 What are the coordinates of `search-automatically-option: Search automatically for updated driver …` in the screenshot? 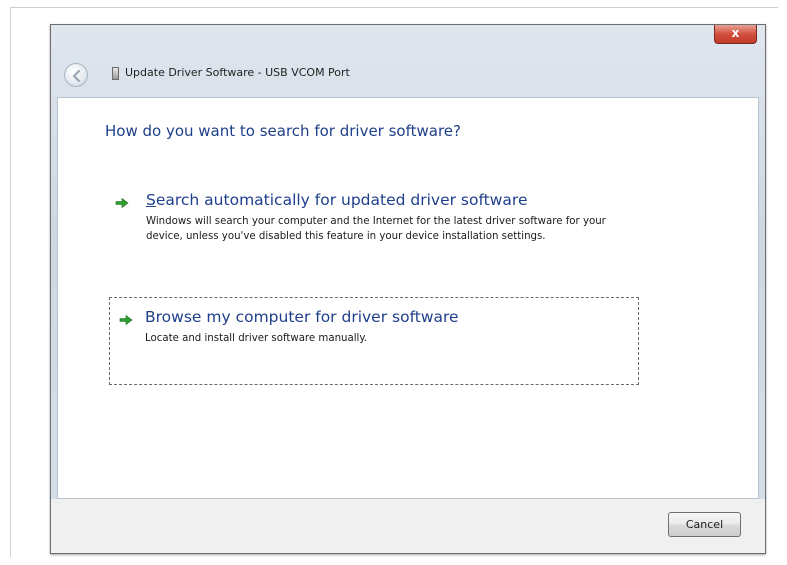 It's located at (374, 231).